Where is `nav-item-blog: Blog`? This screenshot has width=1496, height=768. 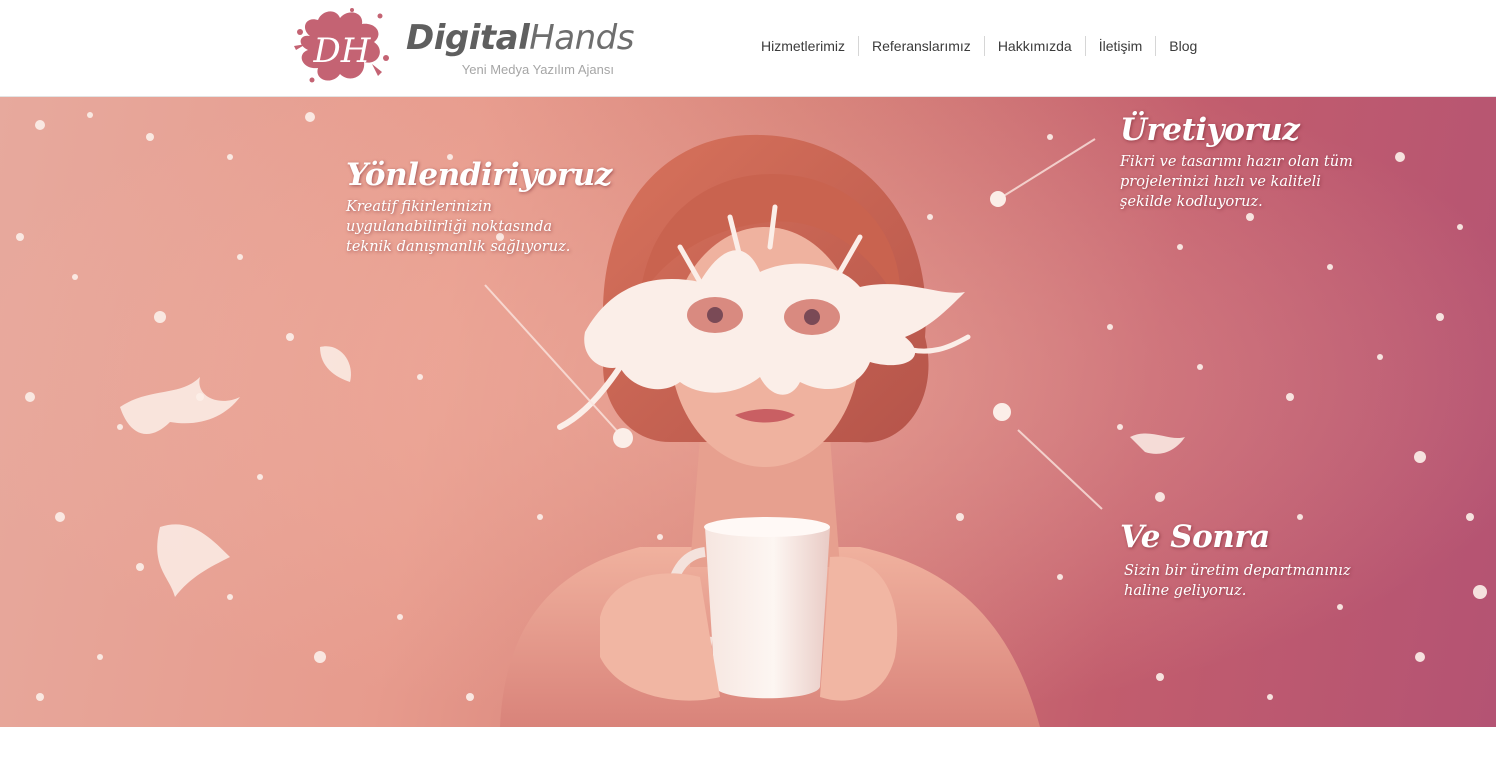 nav-item-blog: Blog is located at coordinates (1182, 46).